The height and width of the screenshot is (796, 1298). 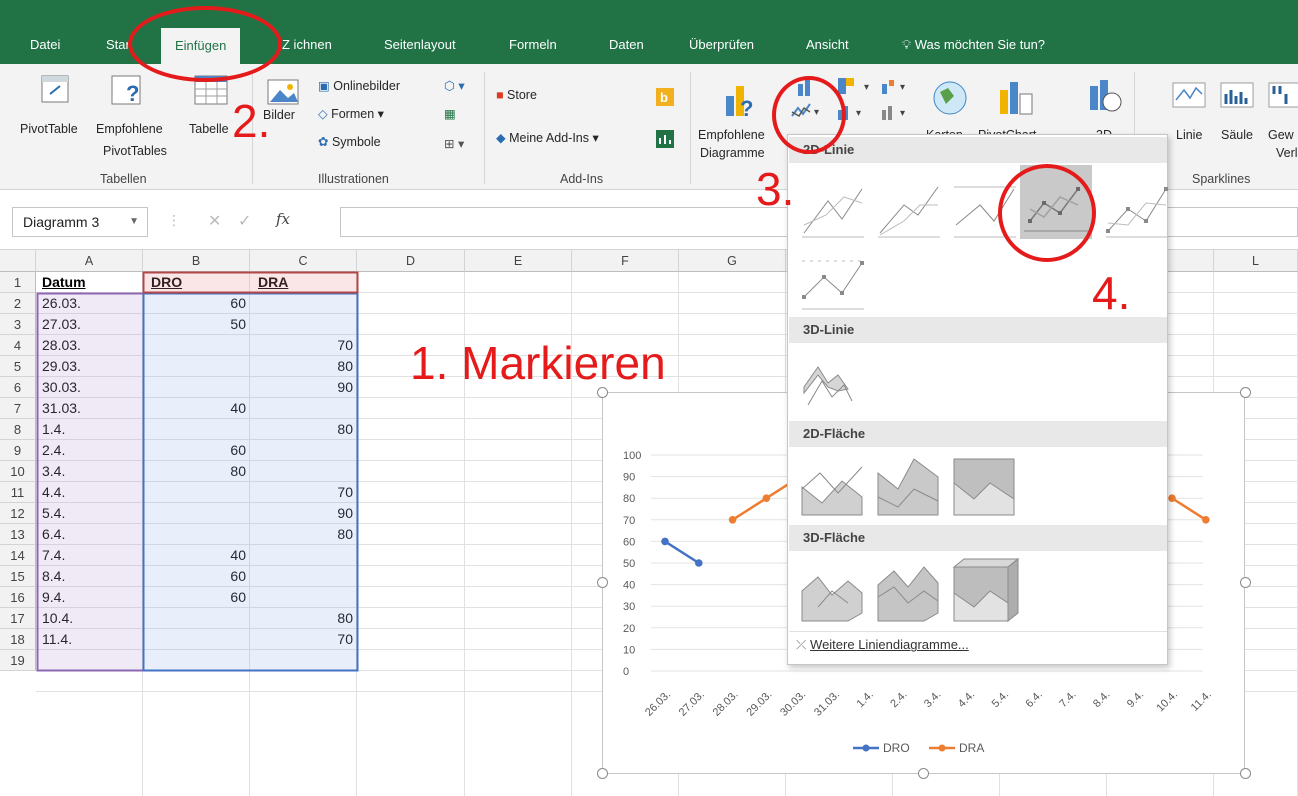 I want to click on sparkline-winloss-button: Gew, so click(x=1281, y=135).